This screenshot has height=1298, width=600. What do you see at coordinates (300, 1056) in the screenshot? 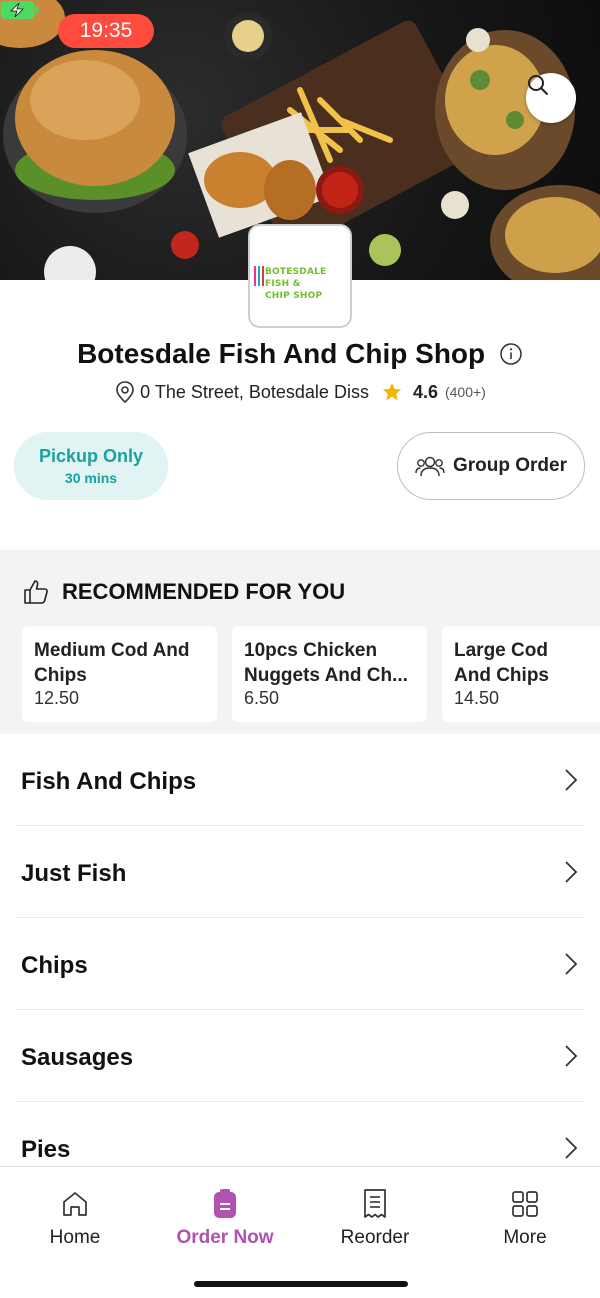
I see `category-row-sausages: Sausages` at bounding box center [300, 1056].